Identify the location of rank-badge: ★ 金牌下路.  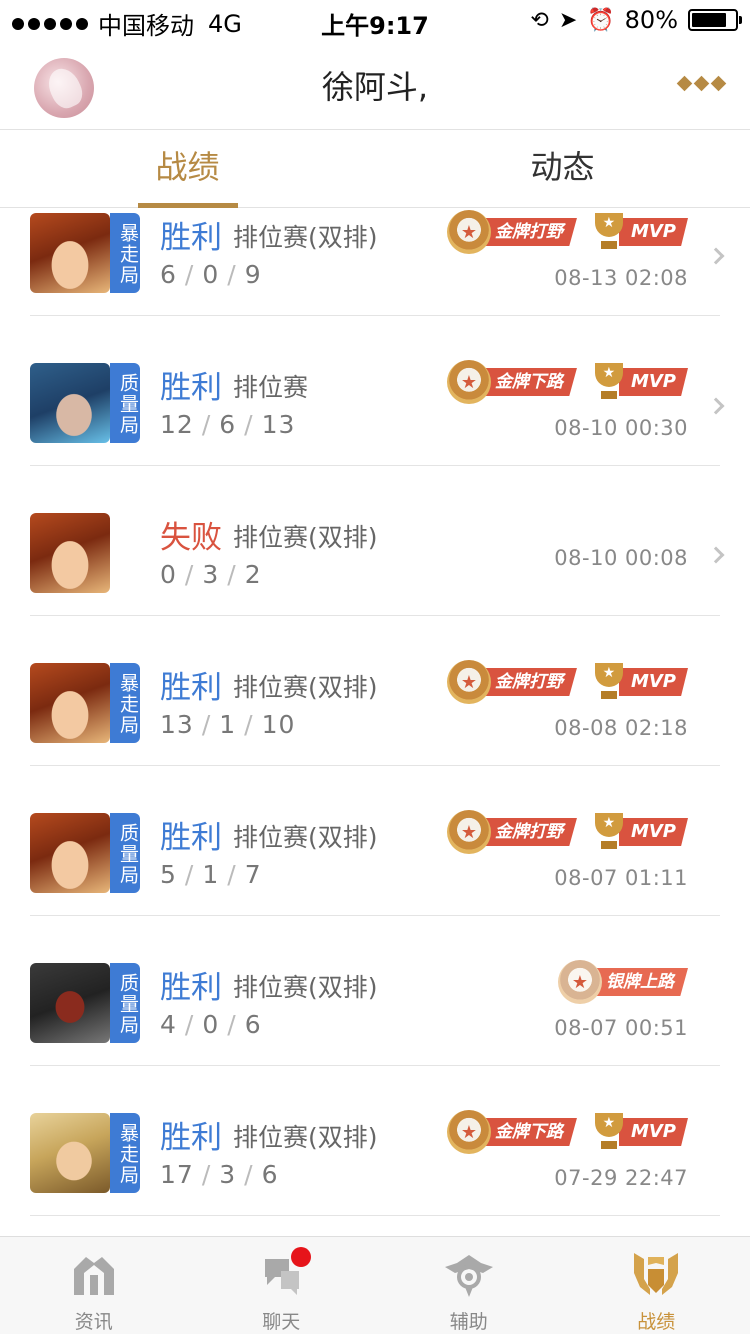
(511, 382).